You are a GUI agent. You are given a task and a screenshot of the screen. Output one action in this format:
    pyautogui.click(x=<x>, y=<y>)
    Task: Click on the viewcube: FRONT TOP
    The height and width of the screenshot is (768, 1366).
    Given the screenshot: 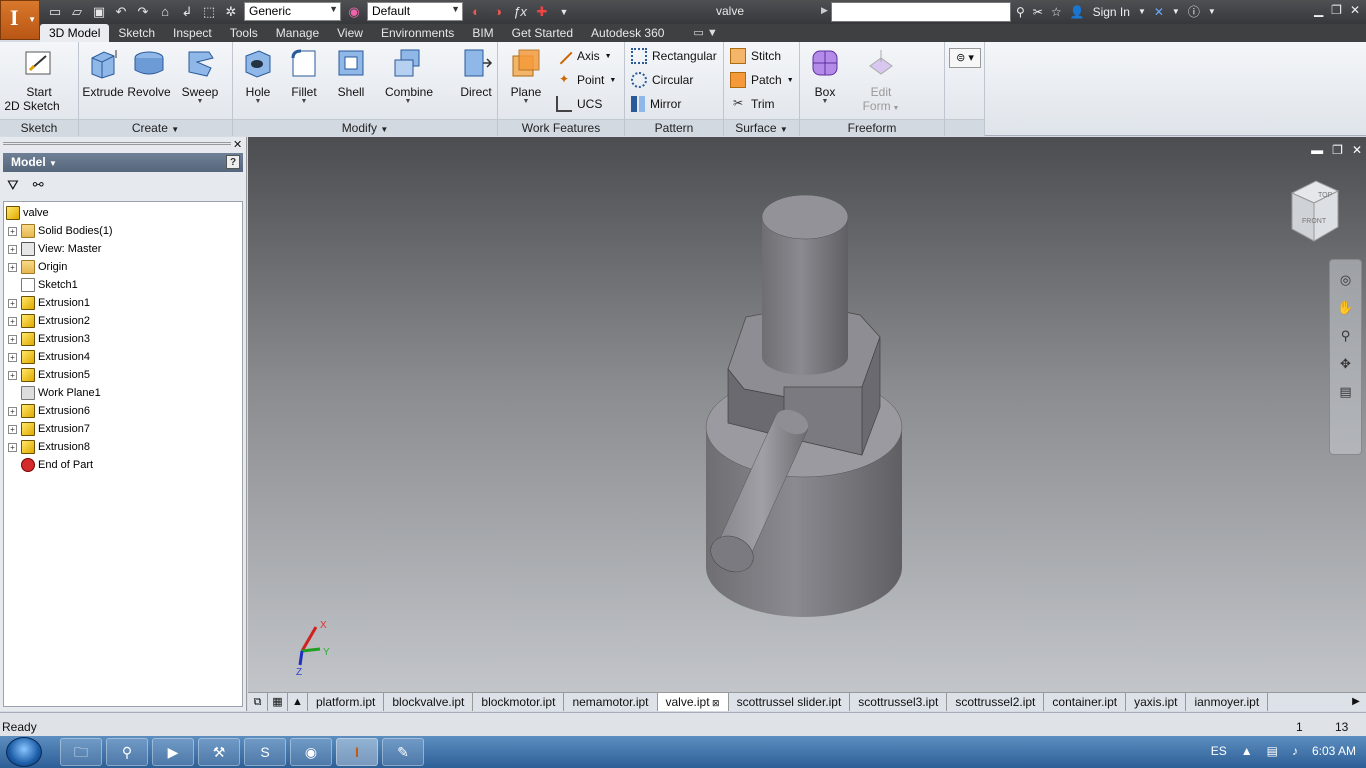 What is the action you would take?
    pyautogui.click(x=1314, y=211)
    